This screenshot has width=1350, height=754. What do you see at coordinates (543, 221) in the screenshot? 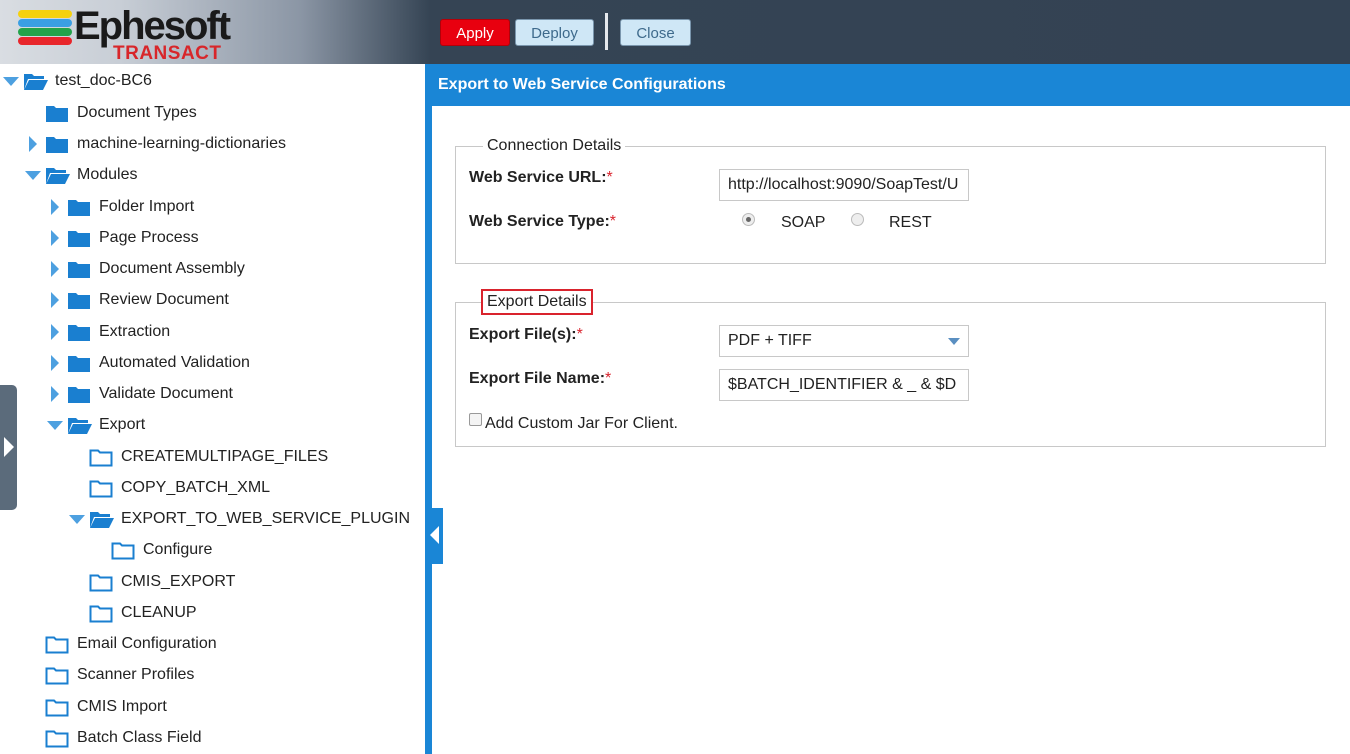
I see `web-service-type-label: Web Service Type:*` at bounding box center [543, 221].